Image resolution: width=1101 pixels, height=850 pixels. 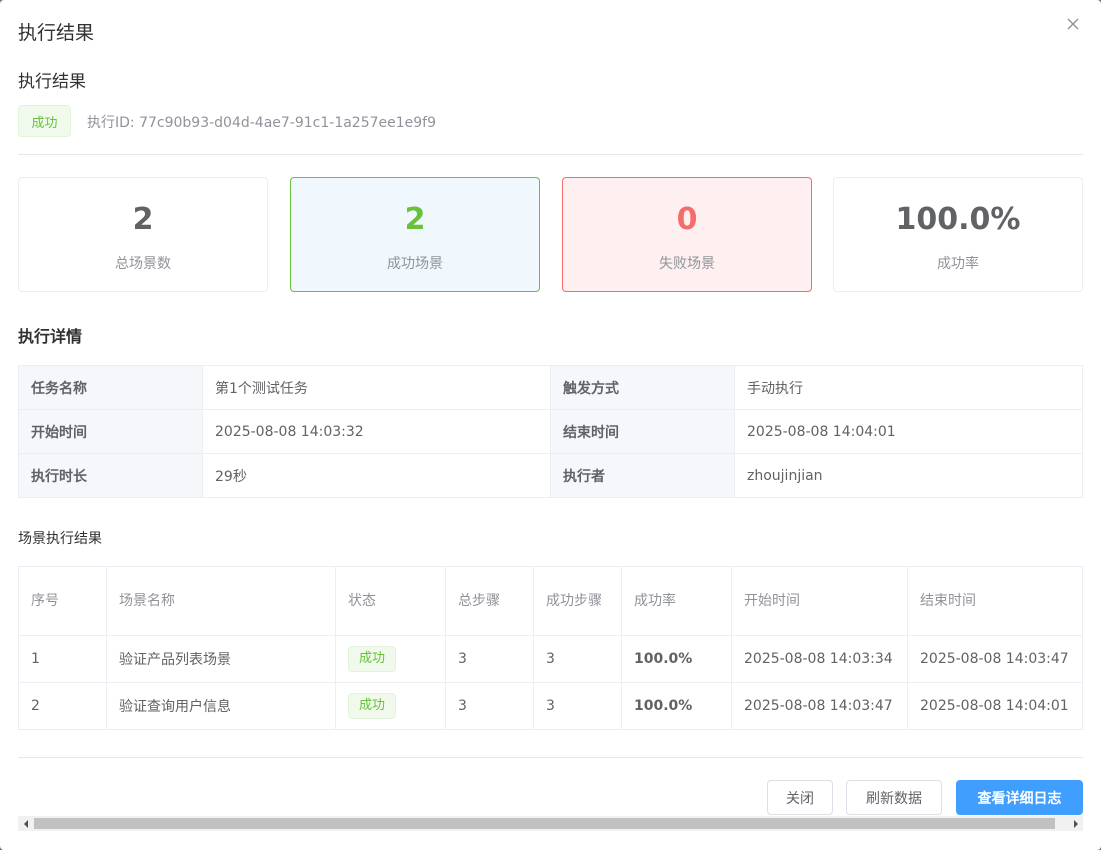 I want to click on stat-card-rate: 100.0% 成功率, so click(x=958, y=234).